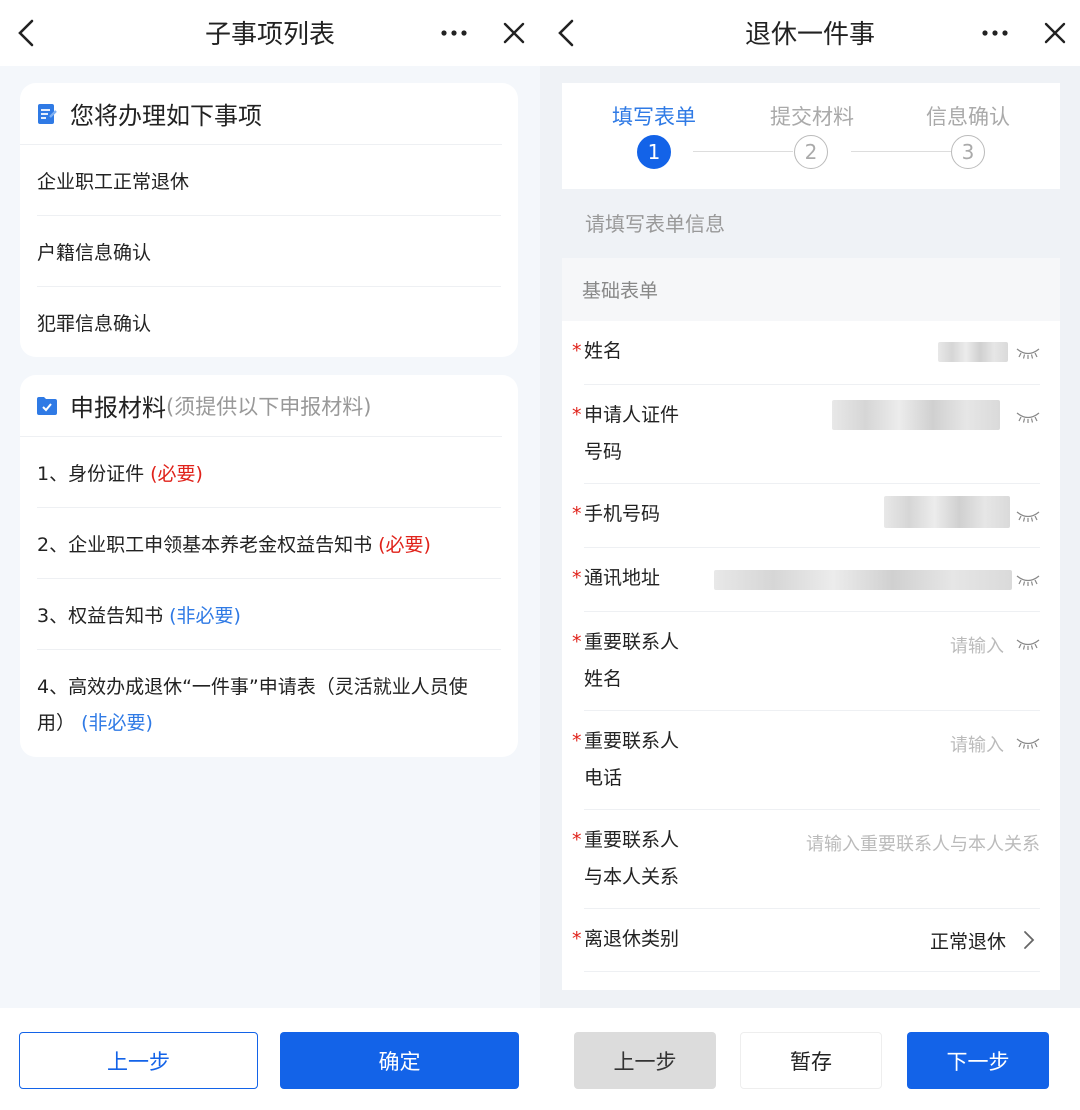  I want to click on step-indicator: 填写表单 提交材料 信息确认 1 2 3, so click(811, 136).